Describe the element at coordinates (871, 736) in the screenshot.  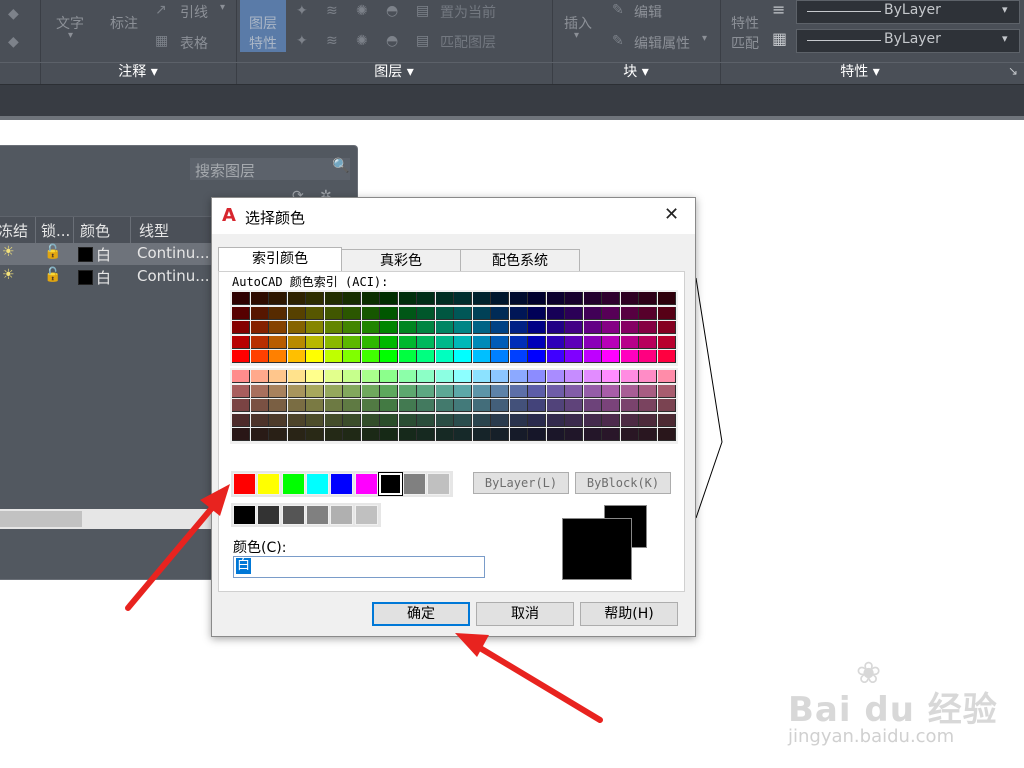
I see `watermark-url: jingyan.baidu.com` at that location.